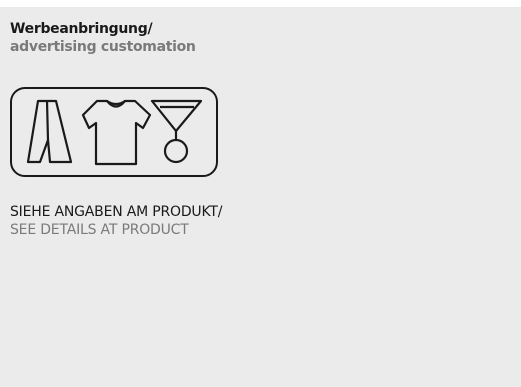  What do you see at coordinates (116, 212) in the screenshot?
I see `details-german: SIEHE ANGABEN AM PRODUKT/` at bounding box center [116, 212].